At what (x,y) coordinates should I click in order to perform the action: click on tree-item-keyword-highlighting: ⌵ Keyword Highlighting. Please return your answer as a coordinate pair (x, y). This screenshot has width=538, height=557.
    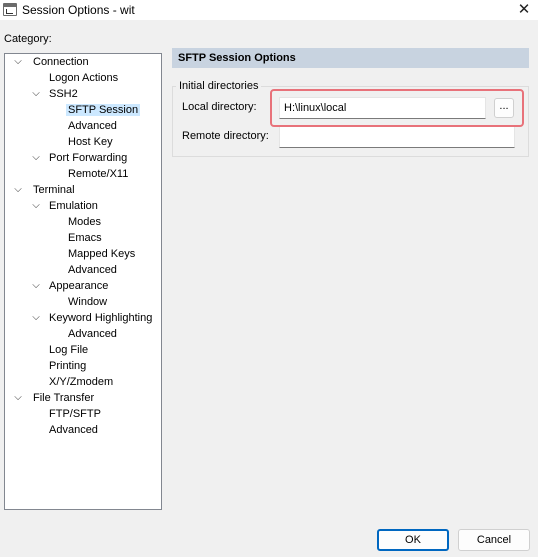
    Looking at the image, I should click on (94, 318).